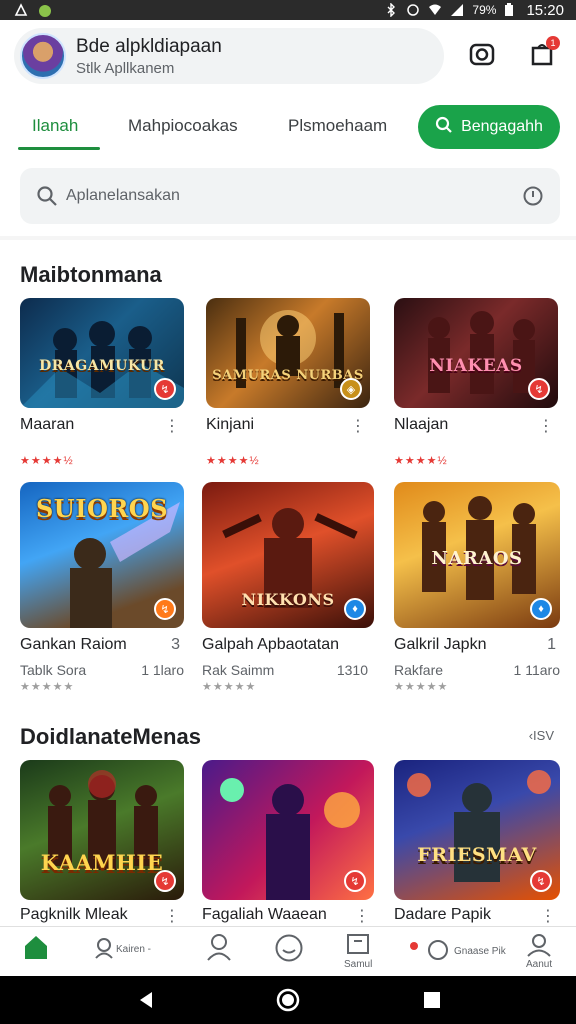  I want to click on avatar, so click(43, 56).